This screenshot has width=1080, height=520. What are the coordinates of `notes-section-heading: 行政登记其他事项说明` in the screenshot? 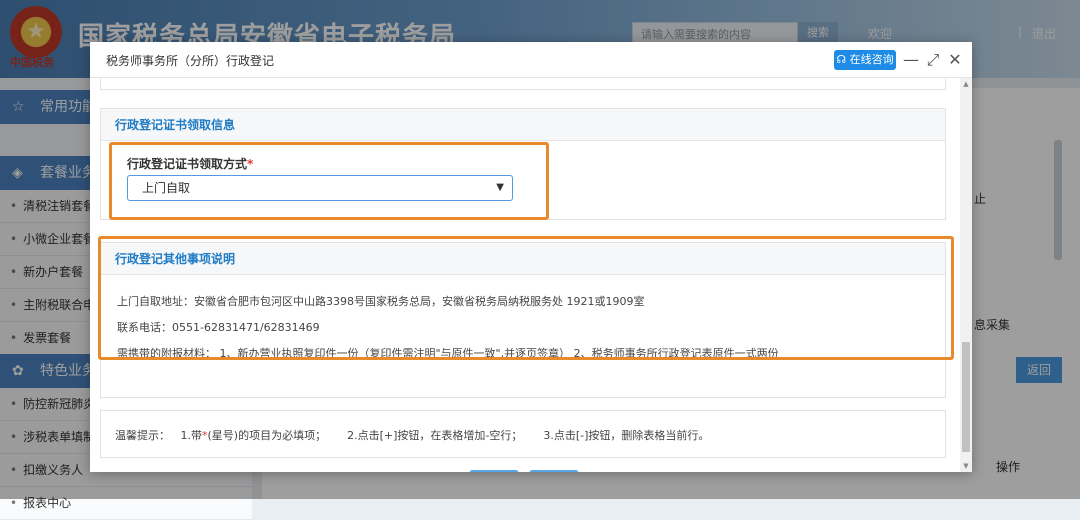 It's located at (523, 259).